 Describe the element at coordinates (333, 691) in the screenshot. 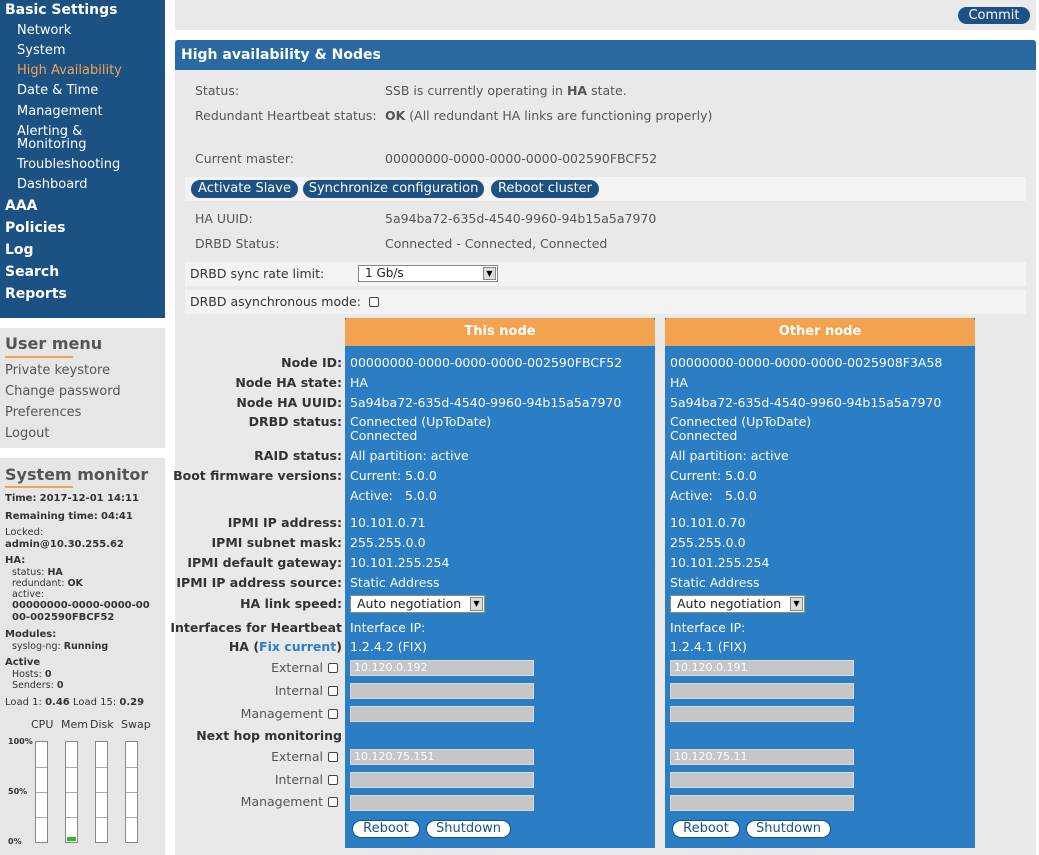

I see `hb-internal-checkbox` at that location.